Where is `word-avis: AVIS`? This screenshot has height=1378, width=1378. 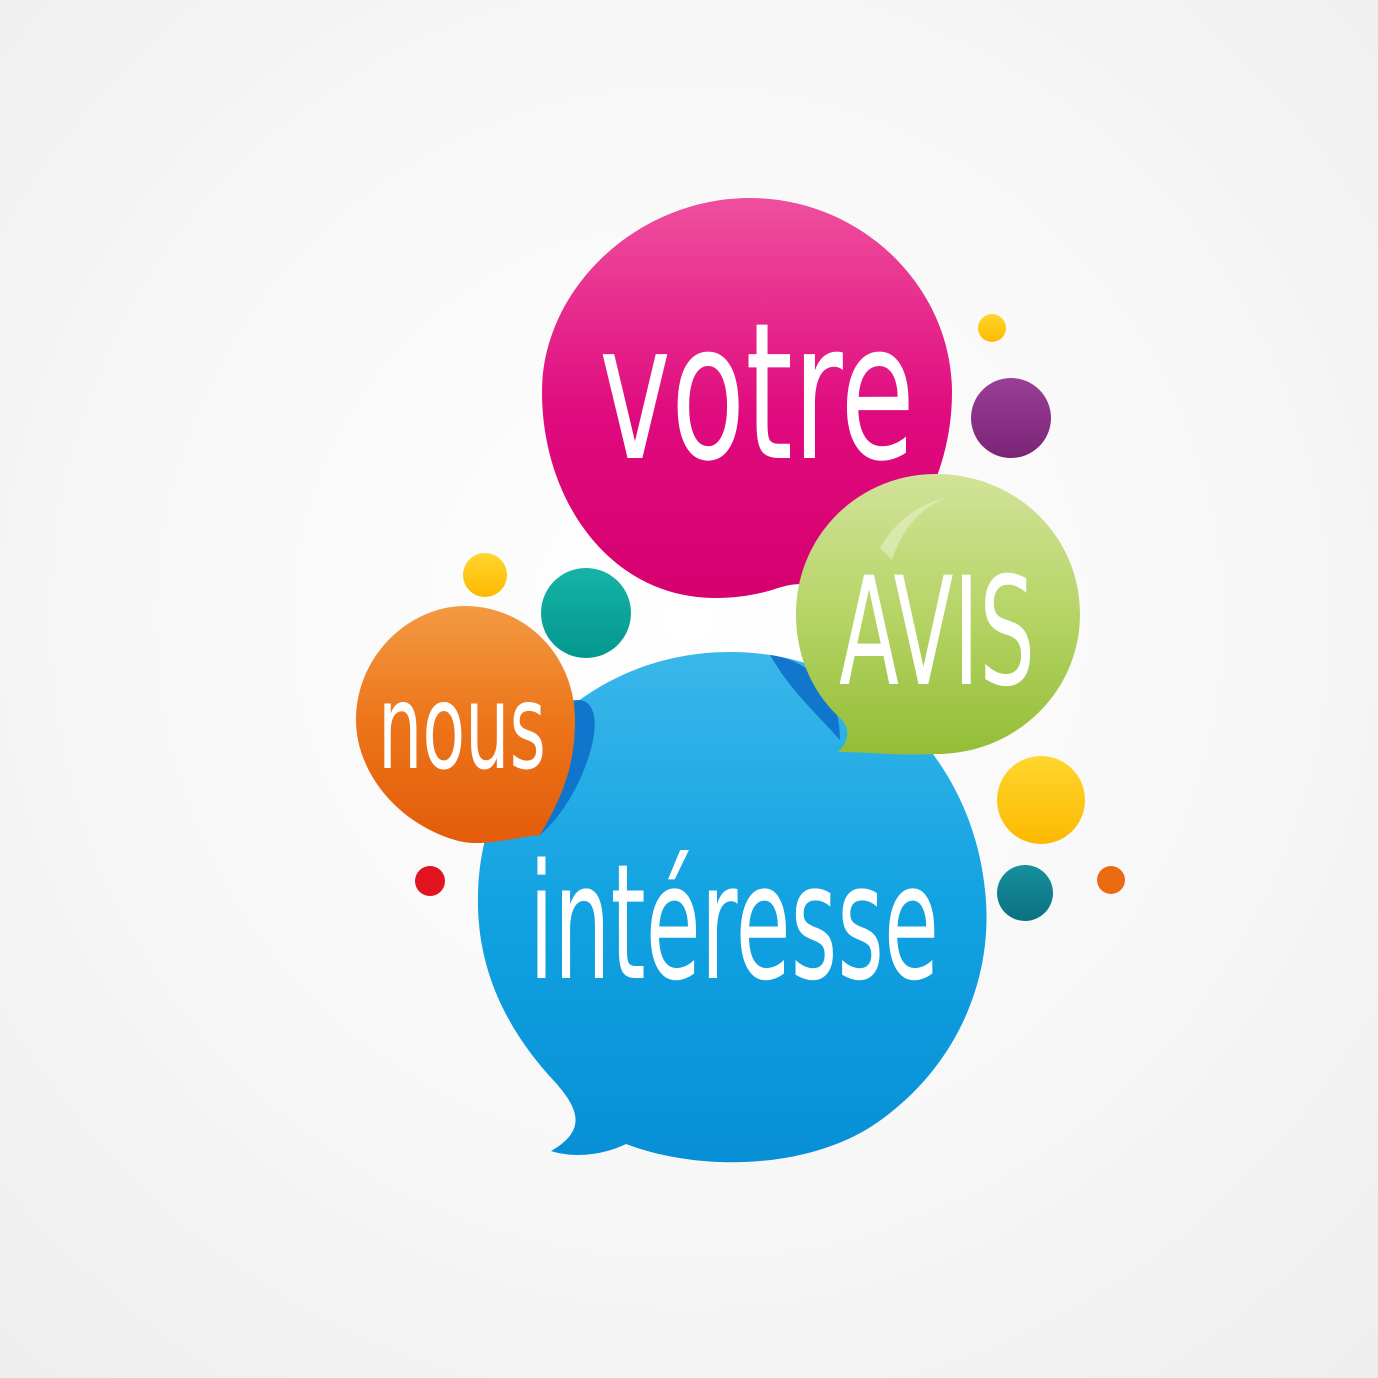 word-avis: AVIS is located at coordinates (937, 633).